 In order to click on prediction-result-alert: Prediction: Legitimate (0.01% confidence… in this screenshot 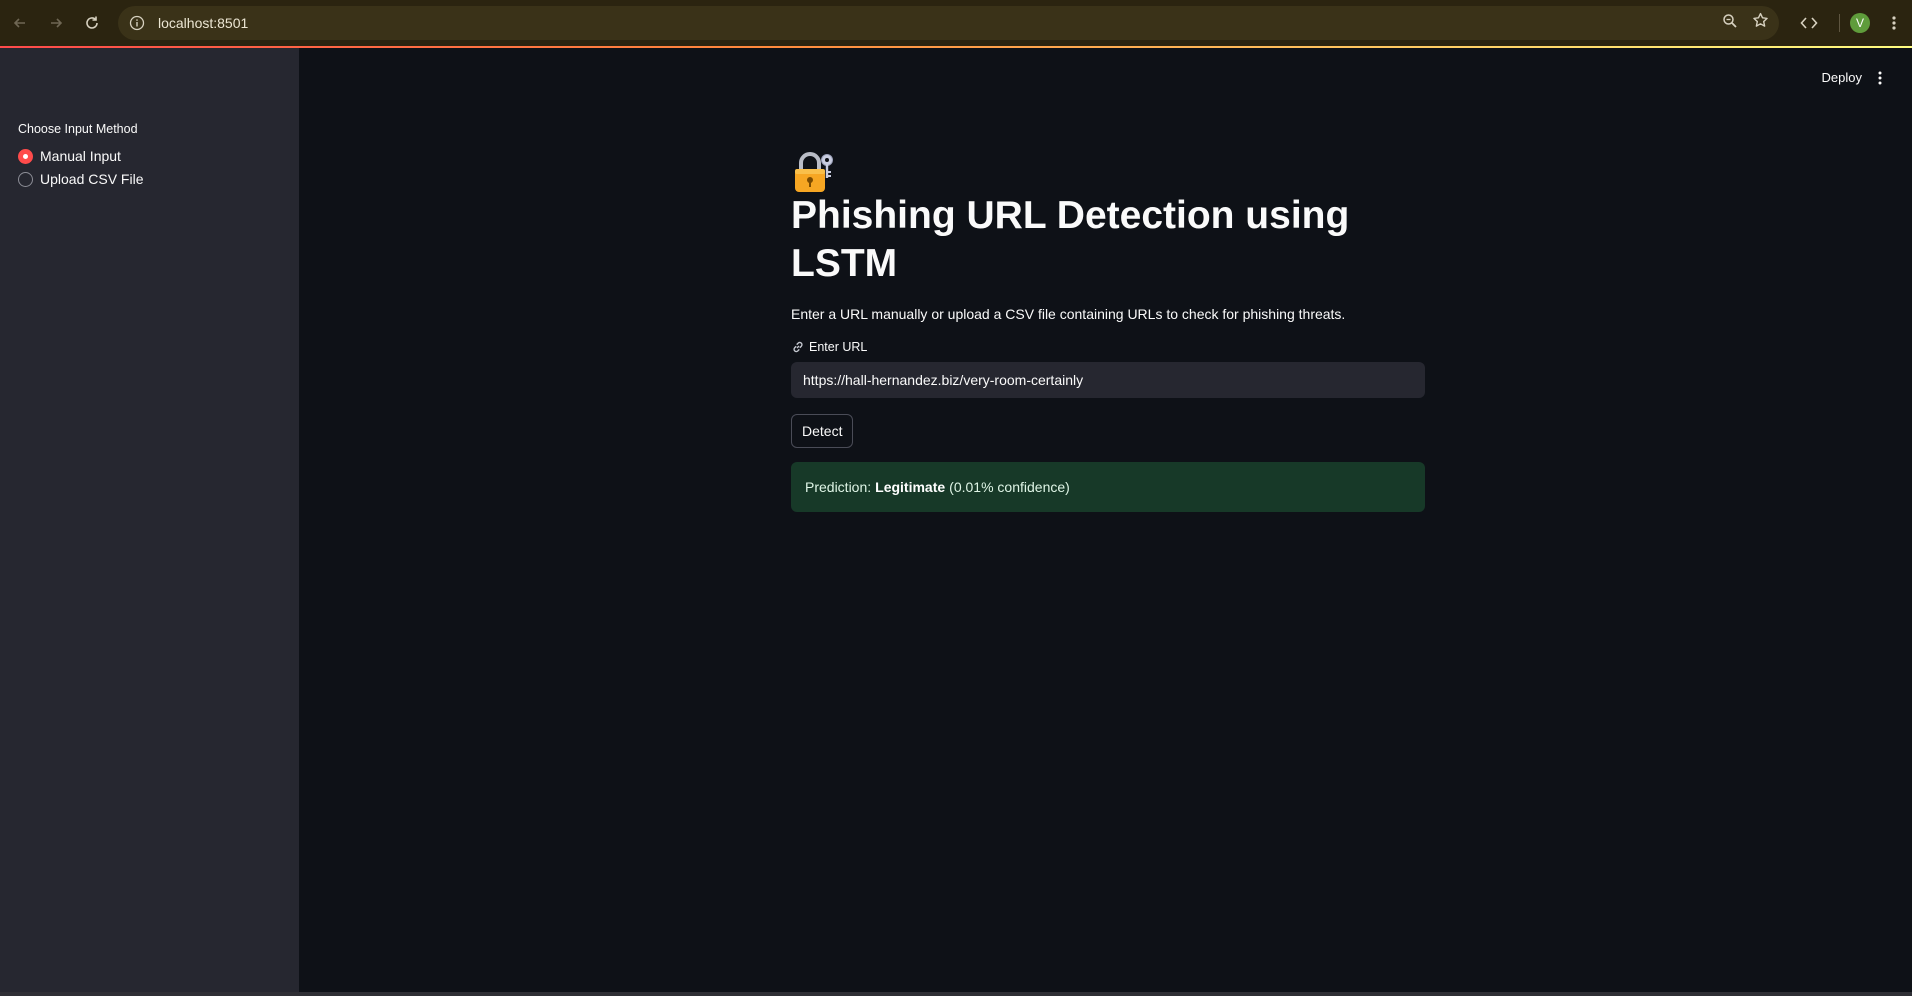, I will do `click(1108, 487)`.